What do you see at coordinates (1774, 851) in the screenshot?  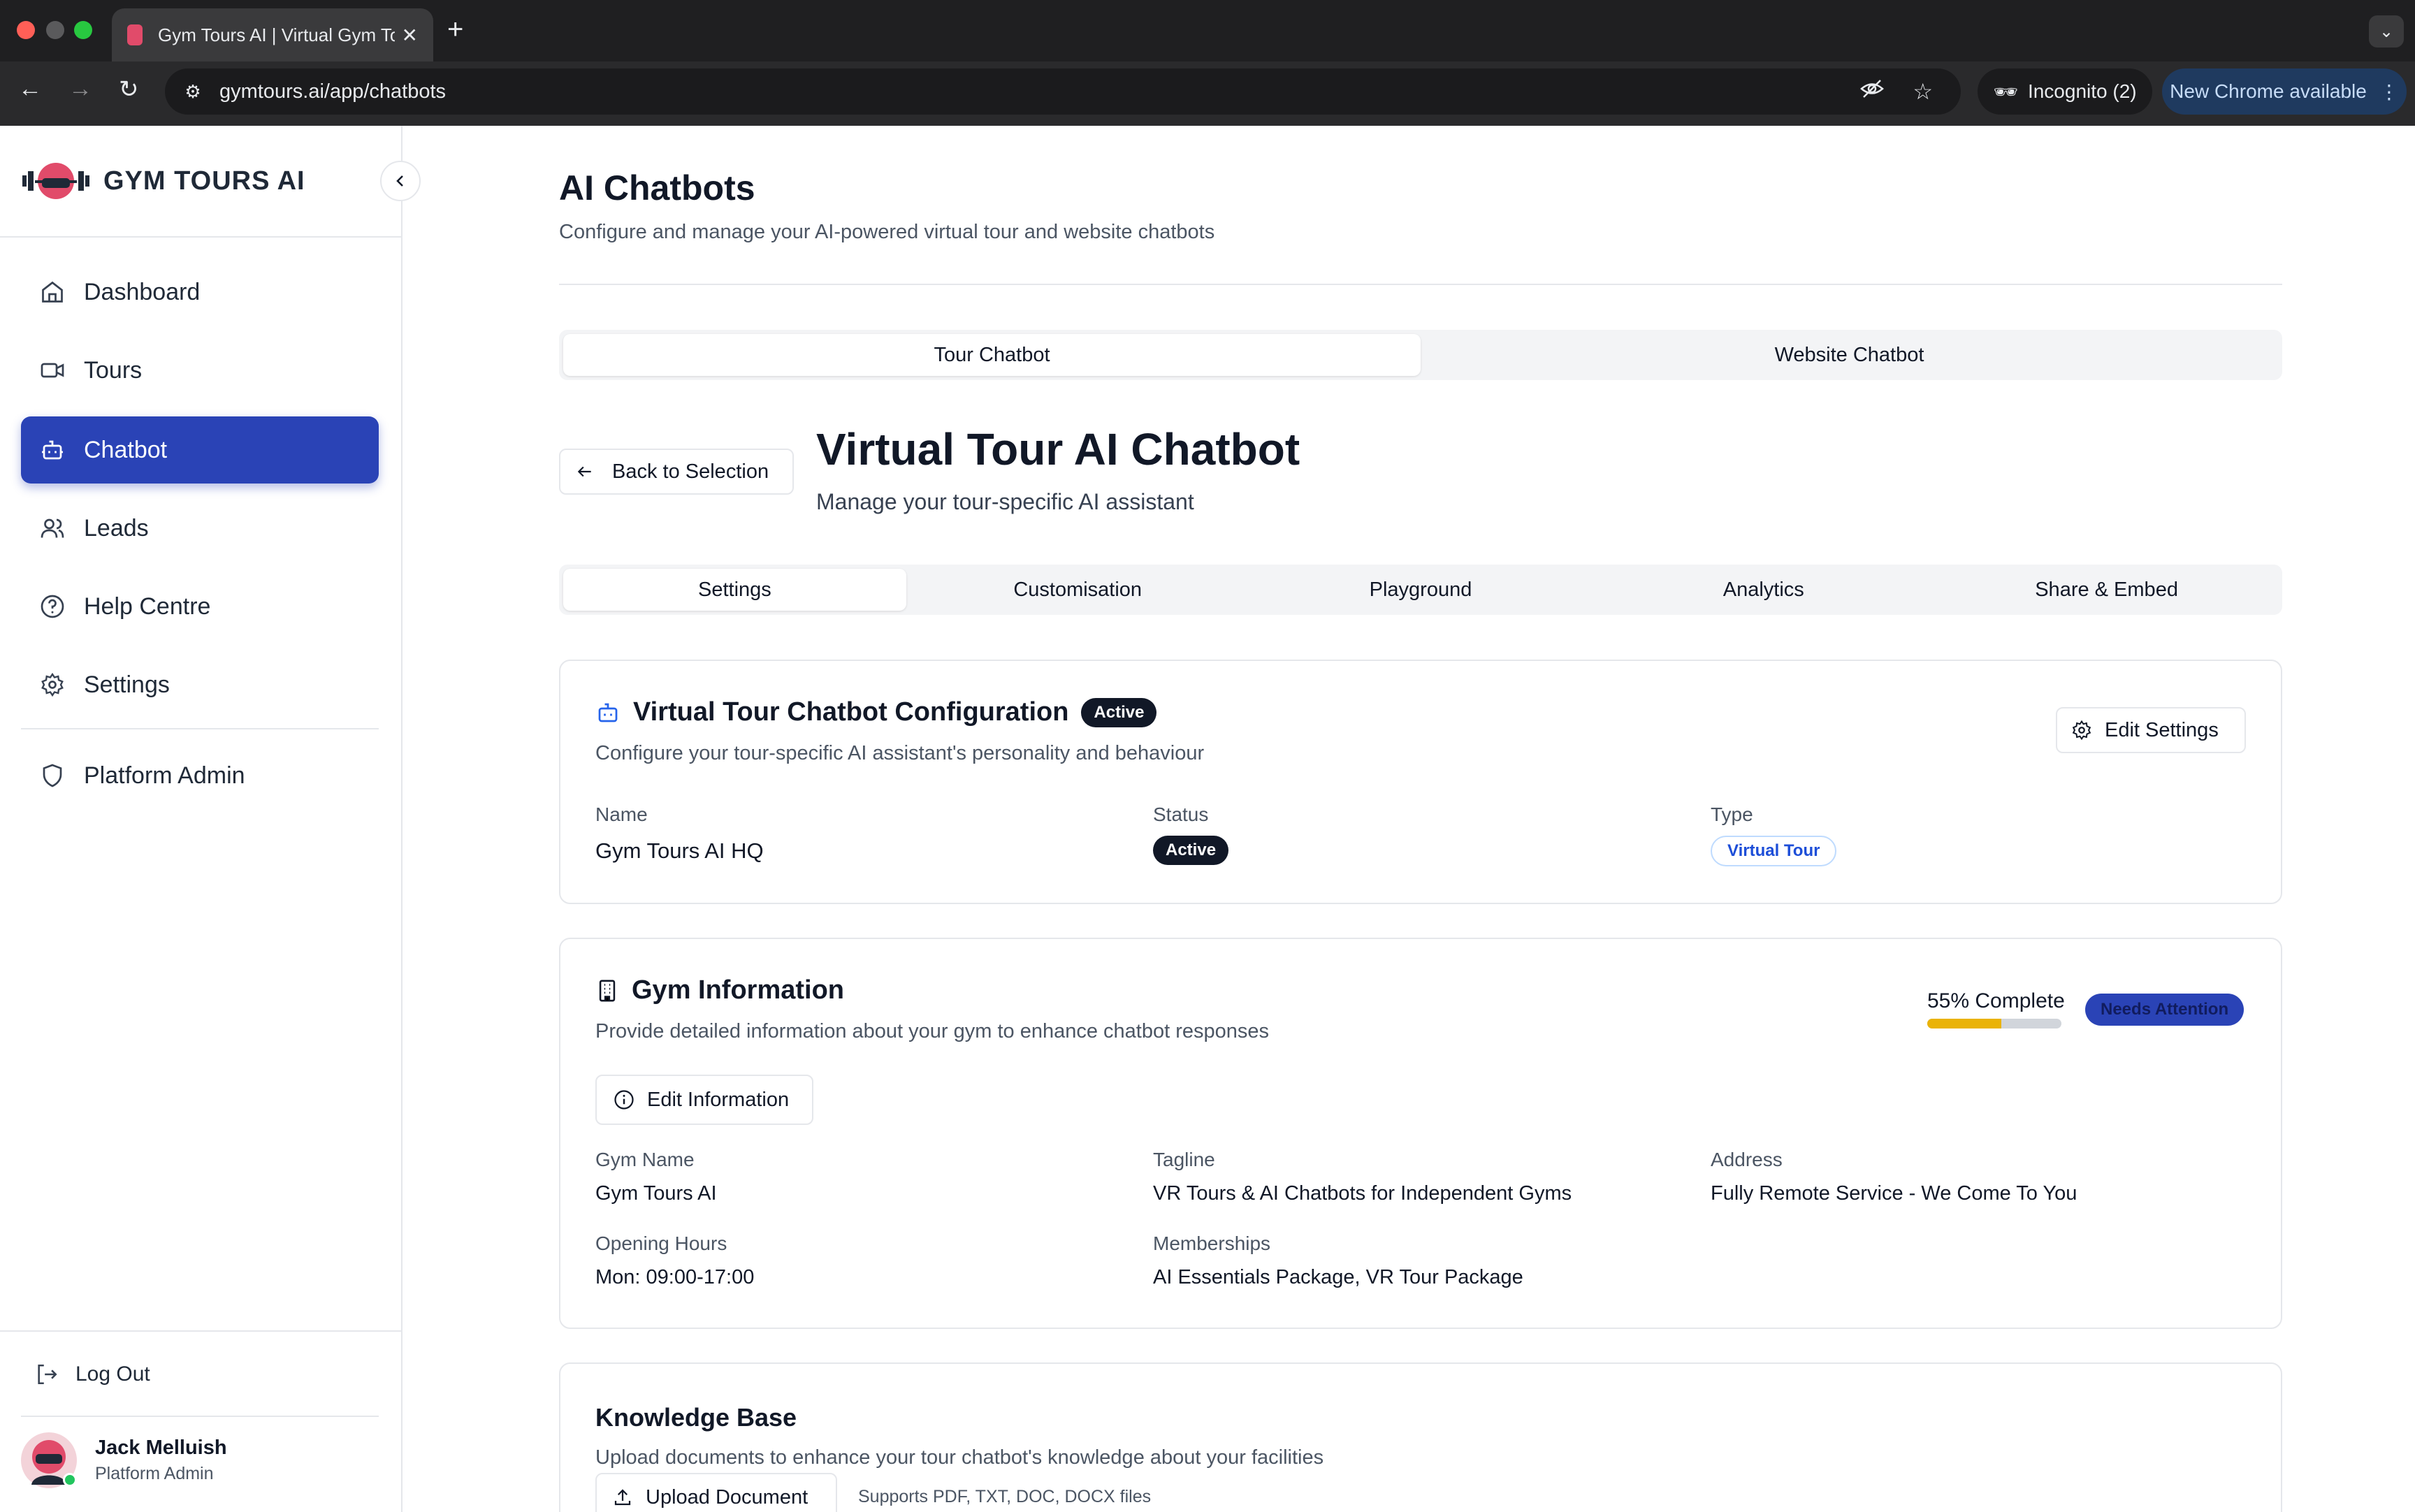 I see `type-badge: Virtual Tour` at bounding box center [1774, 851].